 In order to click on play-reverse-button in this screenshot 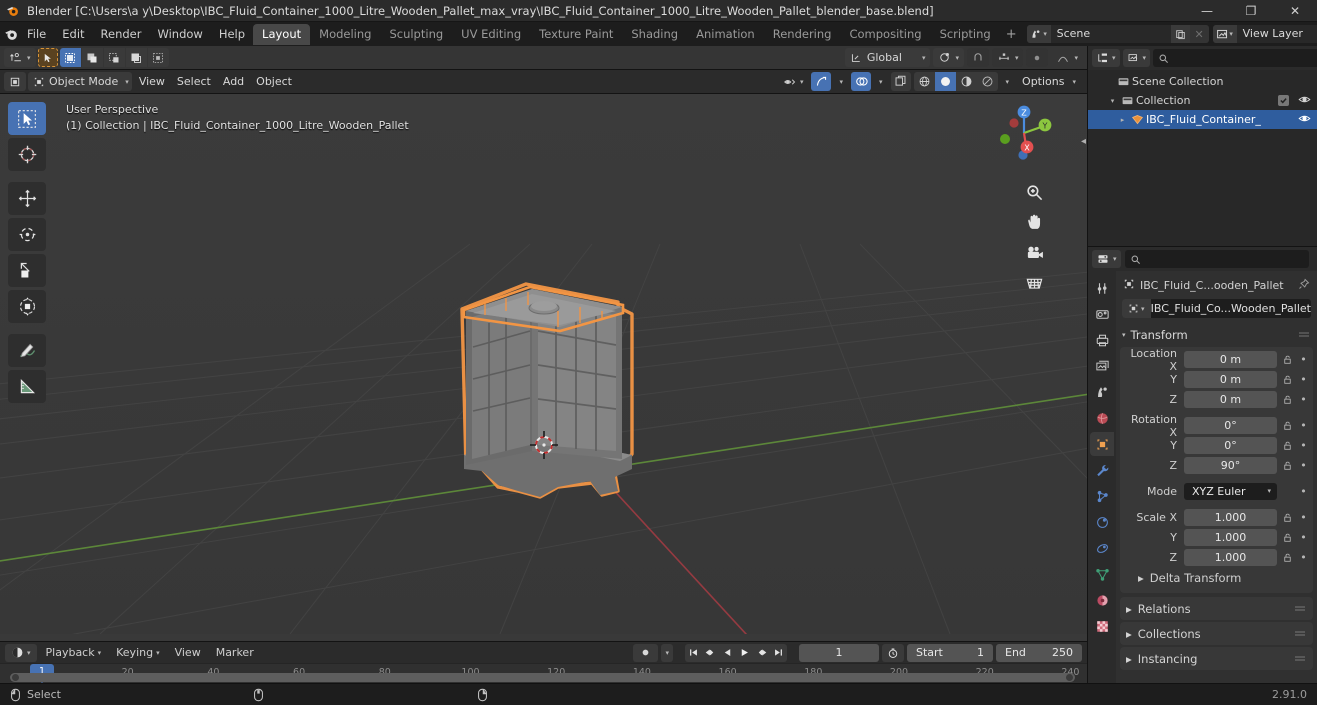, I will do `click(727, 653)`.